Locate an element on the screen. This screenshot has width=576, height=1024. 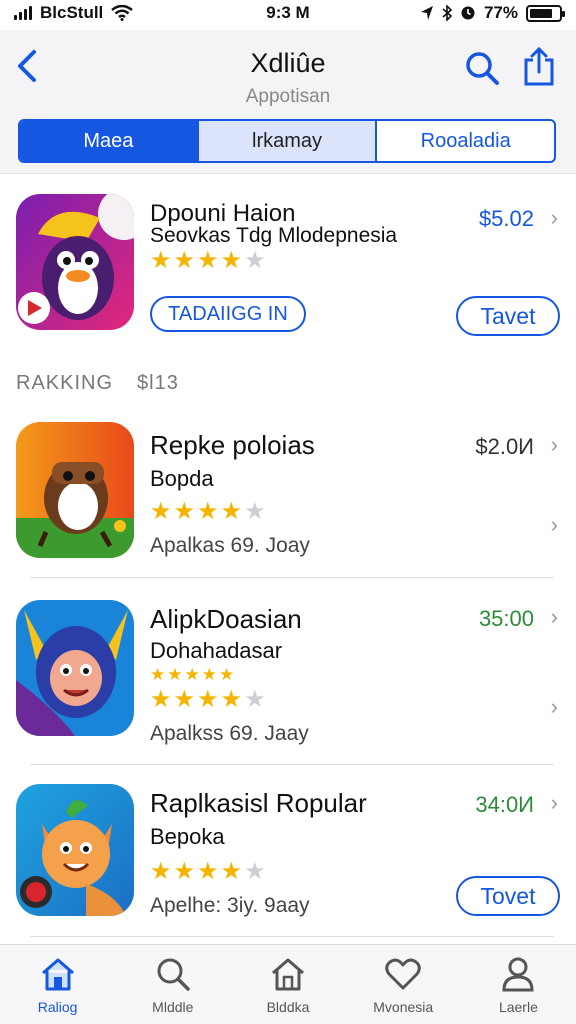
share-icon is located at coordinates (539, 66).